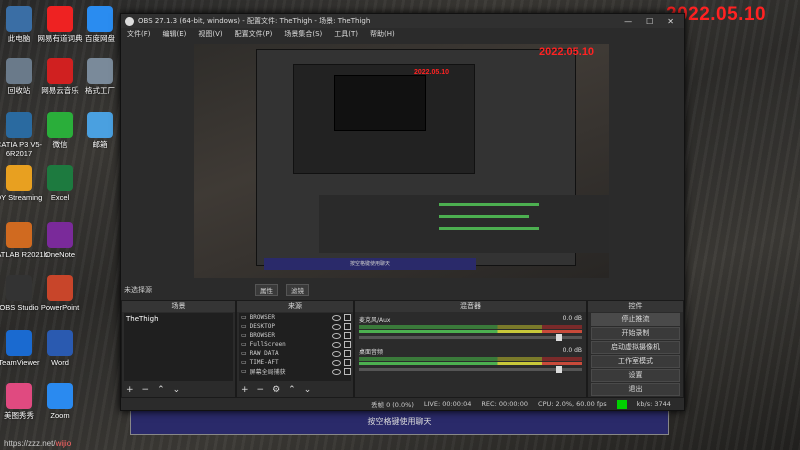  Describe the element at coordinates (60, 254) in the screenshot. I see `desktop-icon-label: OneNote` at that location.